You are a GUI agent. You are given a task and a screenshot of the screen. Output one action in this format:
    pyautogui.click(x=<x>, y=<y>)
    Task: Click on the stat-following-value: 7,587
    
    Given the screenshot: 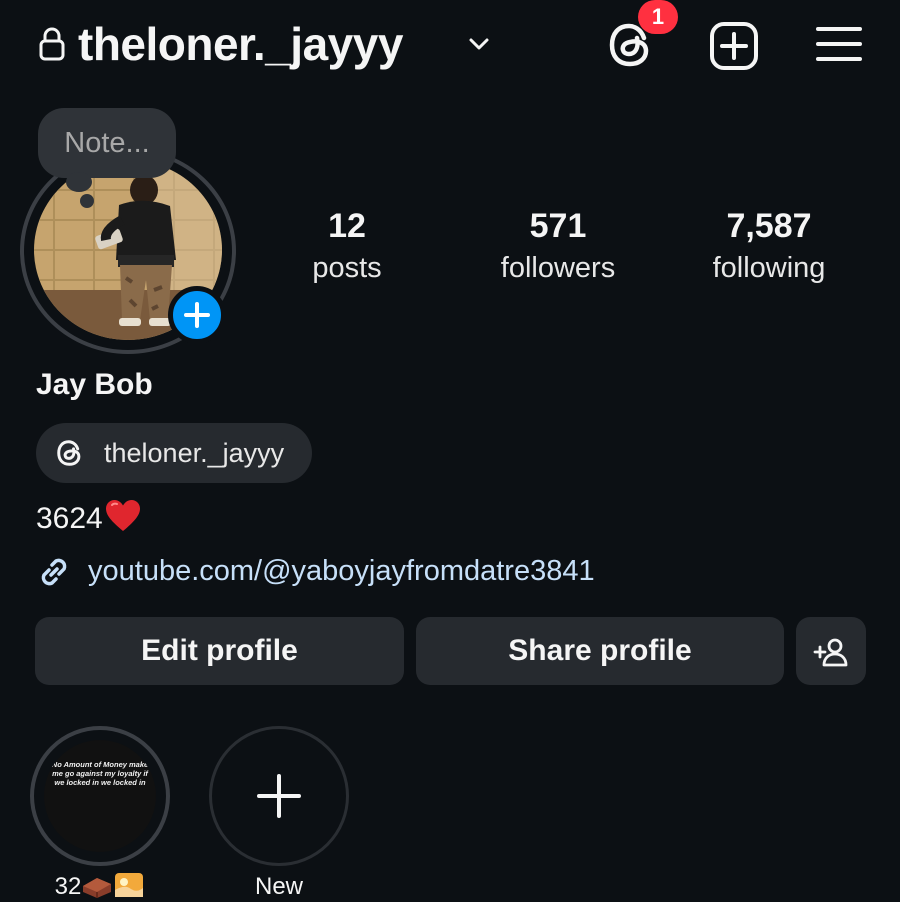 What is the action you would take?
    pyautogui.click(x=769, y=226)
    